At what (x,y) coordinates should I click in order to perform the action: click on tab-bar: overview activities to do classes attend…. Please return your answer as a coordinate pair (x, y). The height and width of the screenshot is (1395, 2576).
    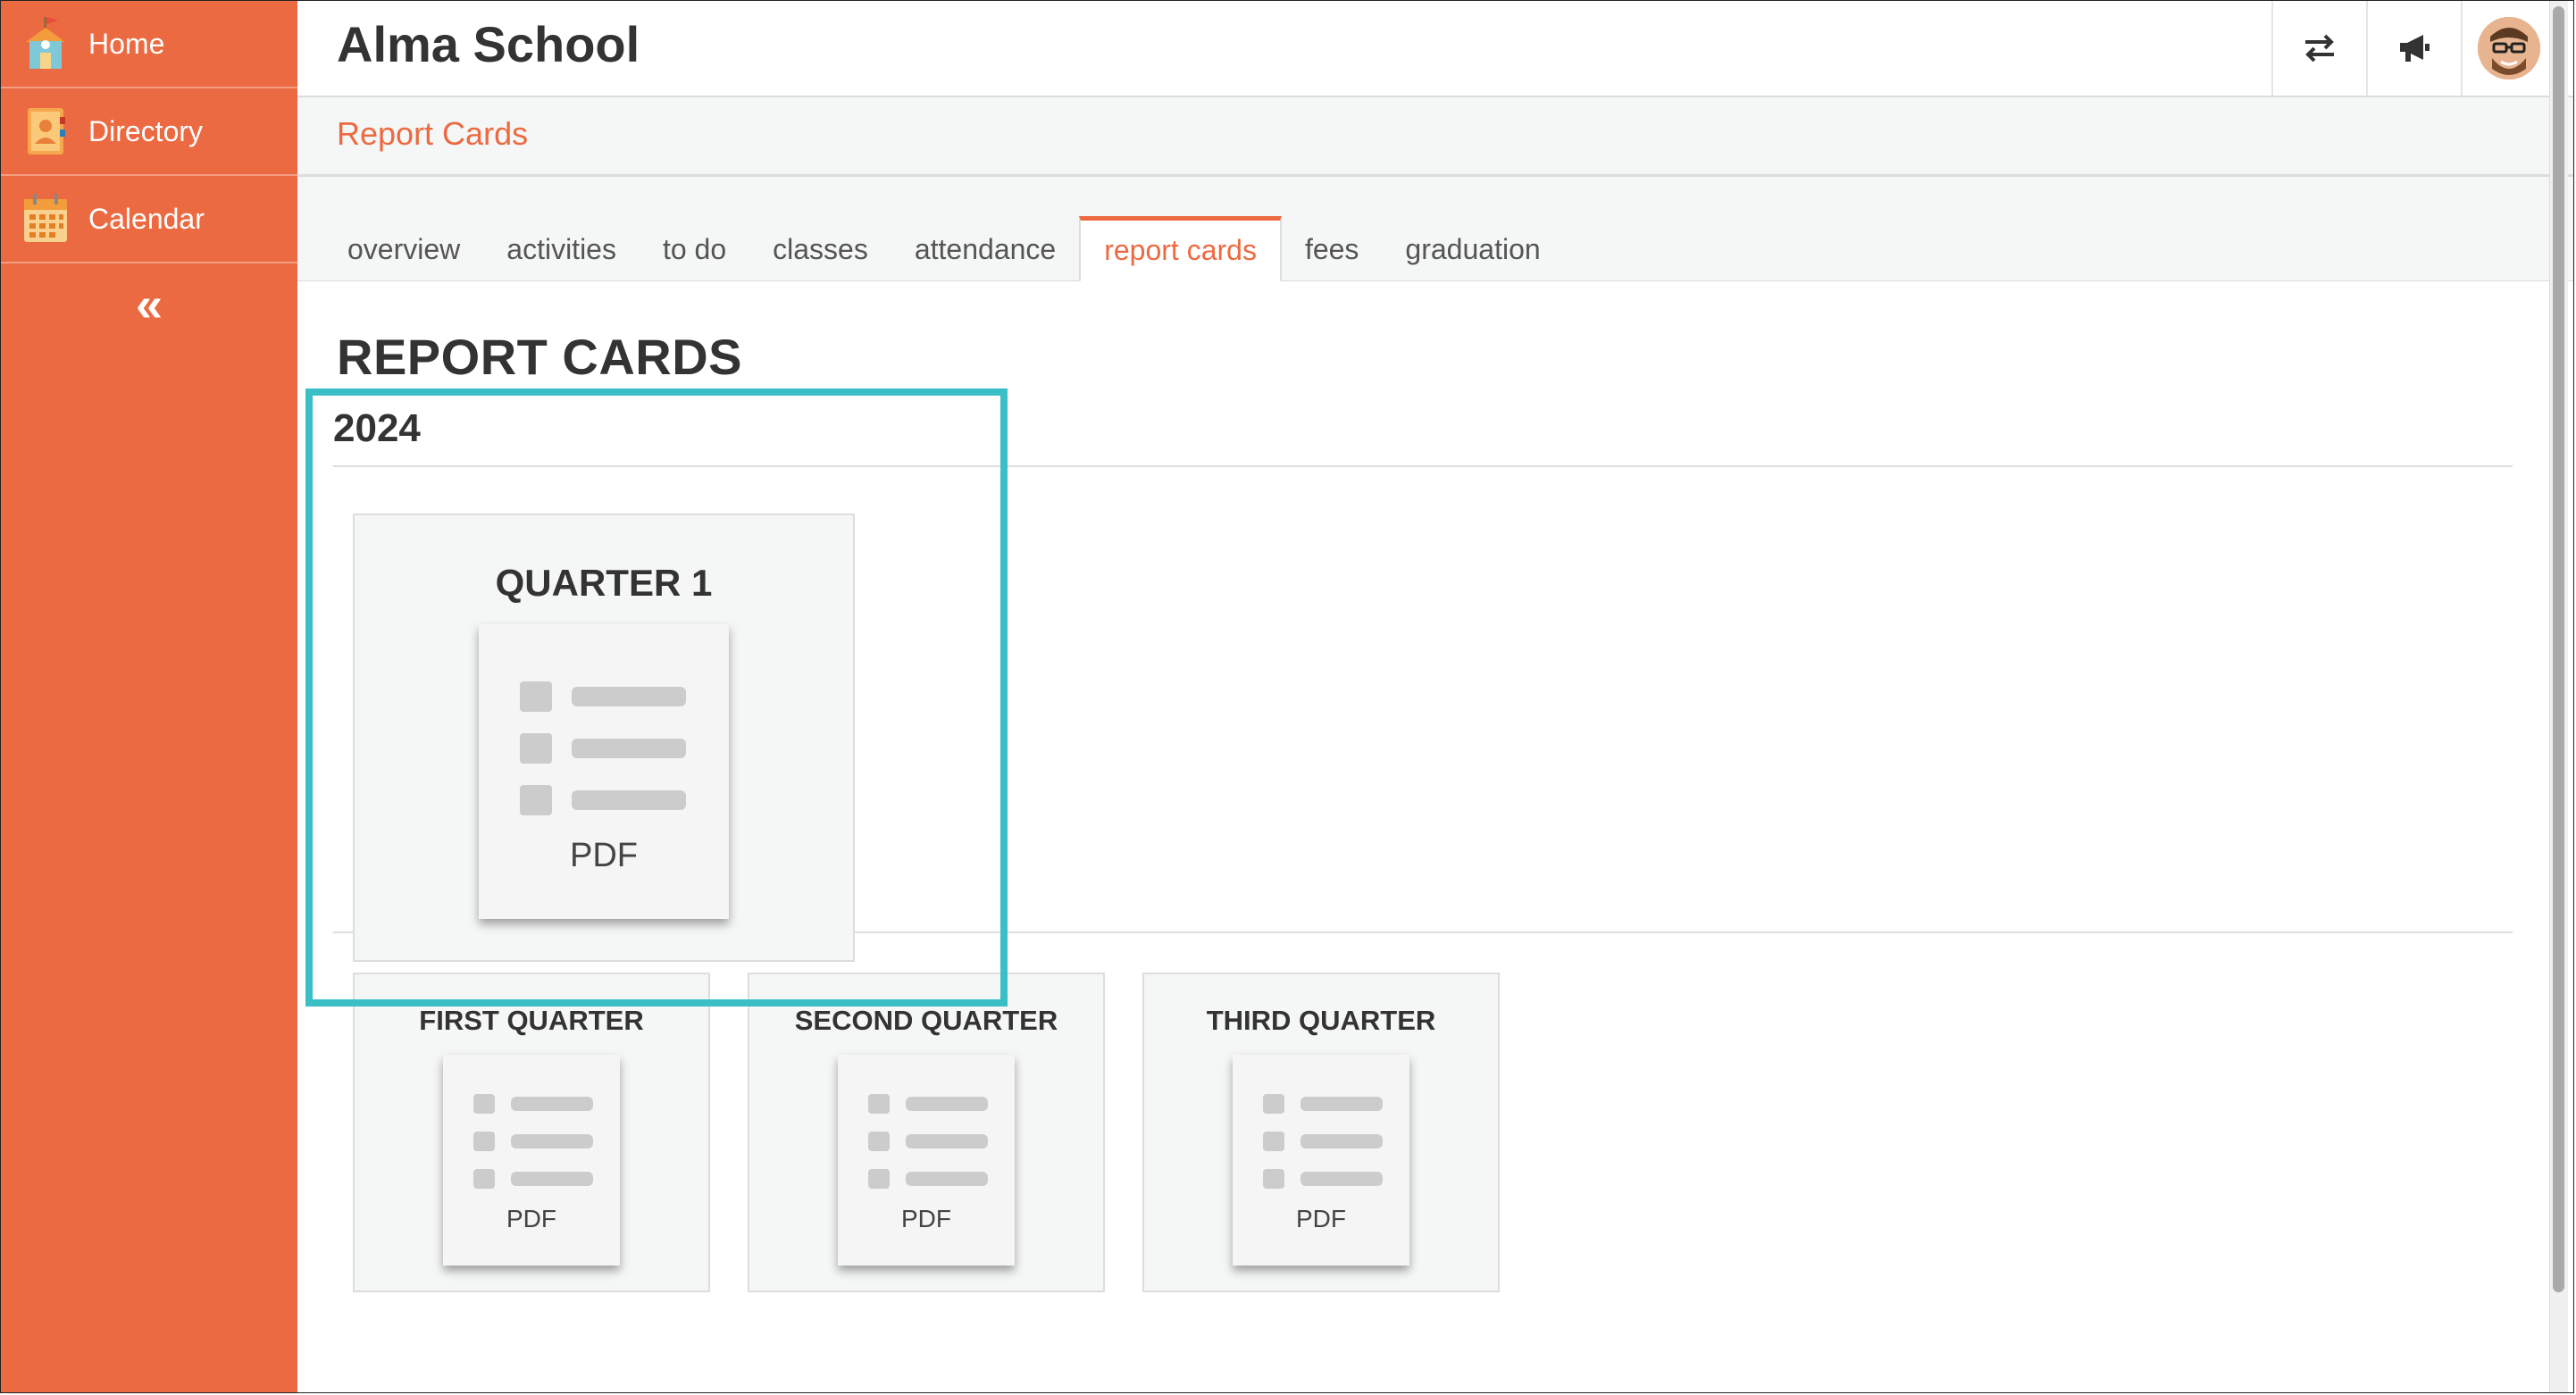
    Looking at the image, I should click on (1435, 230).